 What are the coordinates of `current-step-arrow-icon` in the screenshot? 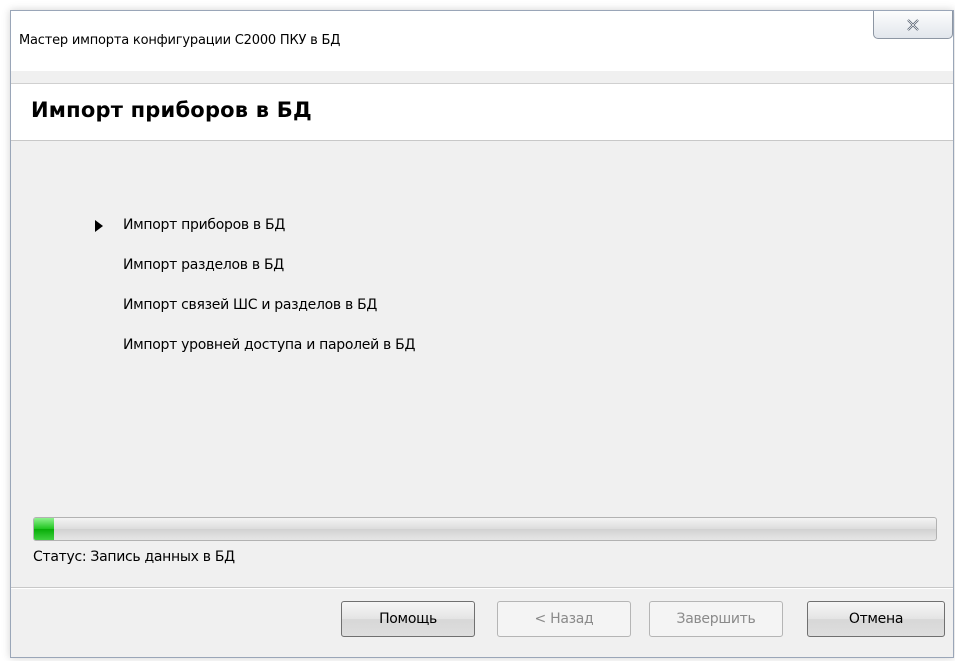 It's located at (99, 226).